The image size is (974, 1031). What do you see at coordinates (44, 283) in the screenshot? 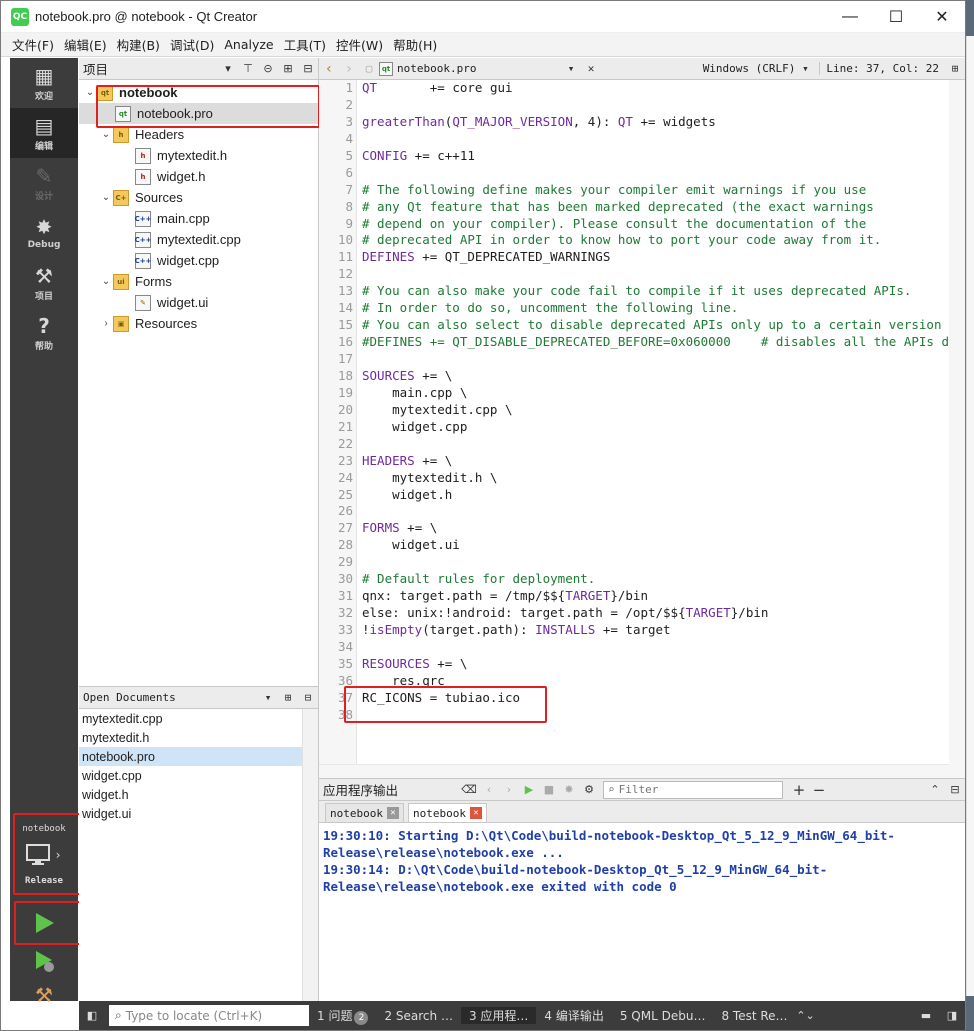
I see `mode-projects: ⚒ 项目` at bounding box center [44, 283].